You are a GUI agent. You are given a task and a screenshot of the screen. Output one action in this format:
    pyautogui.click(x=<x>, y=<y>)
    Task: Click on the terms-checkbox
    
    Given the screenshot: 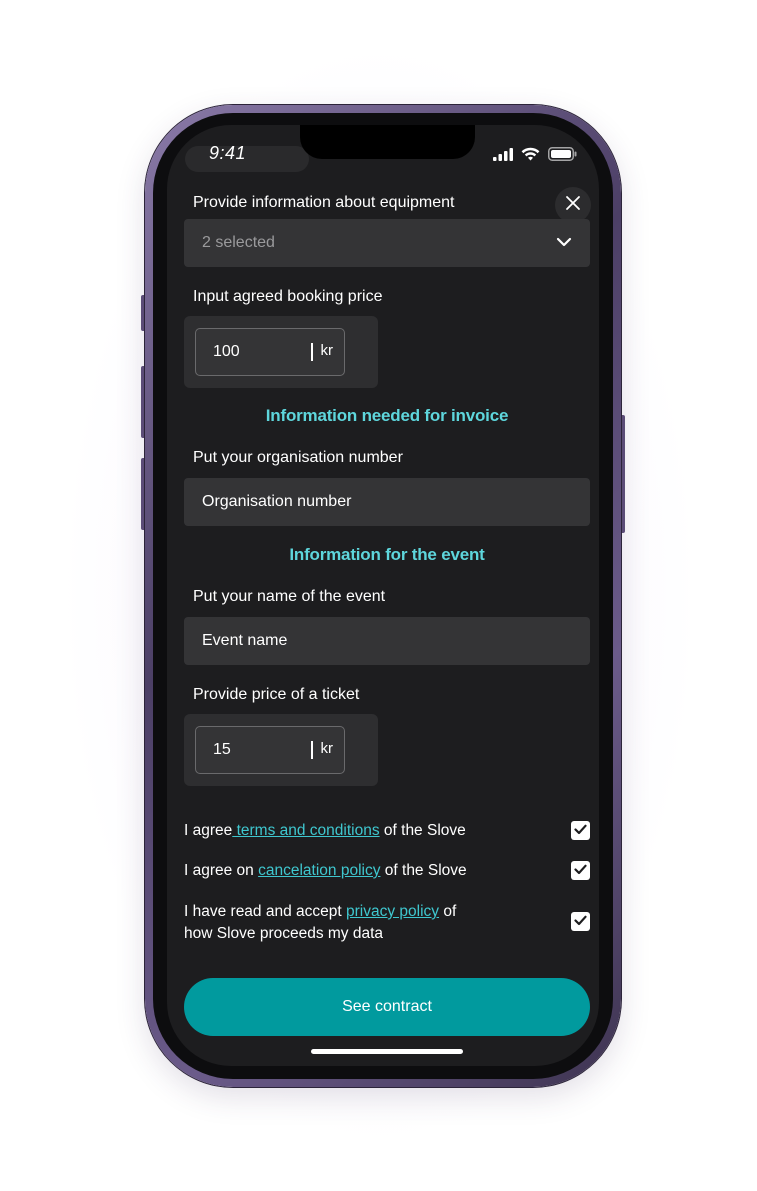 What is the action you would take?
    pyautogui.click(x=580, y=830)
    